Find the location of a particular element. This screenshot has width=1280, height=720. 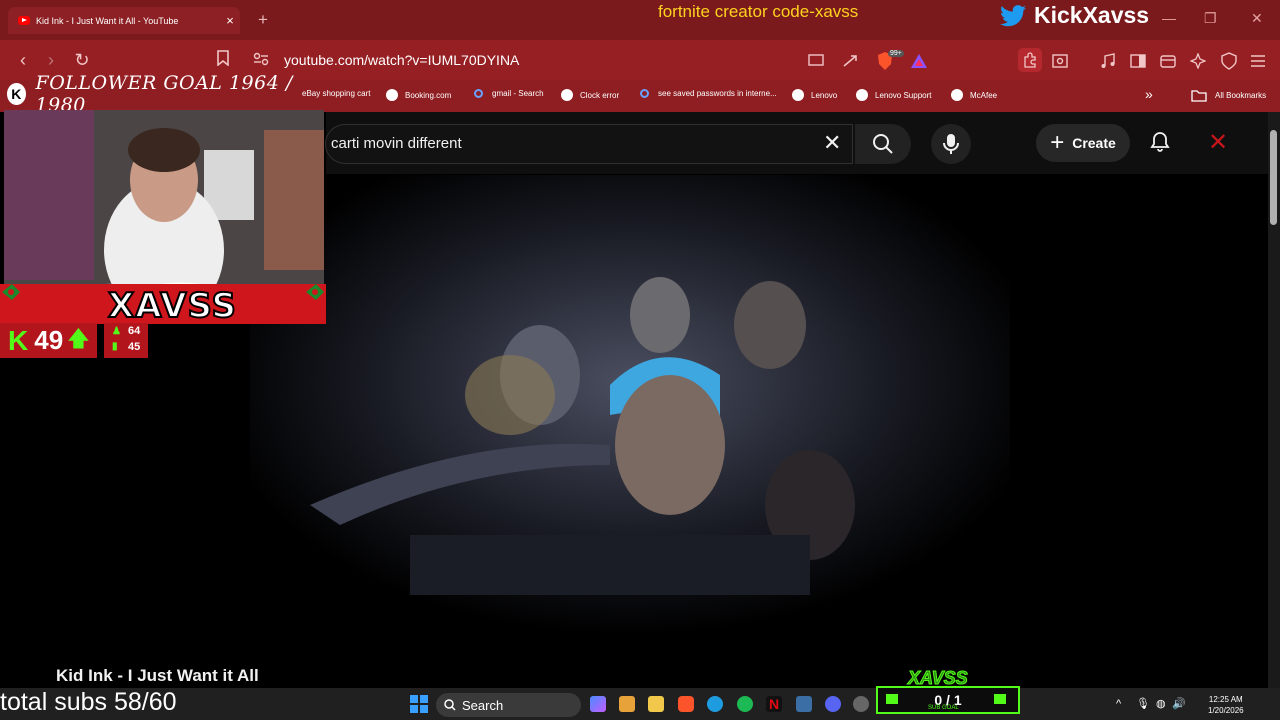

spotify-icon is located at coordinates (745, 704).